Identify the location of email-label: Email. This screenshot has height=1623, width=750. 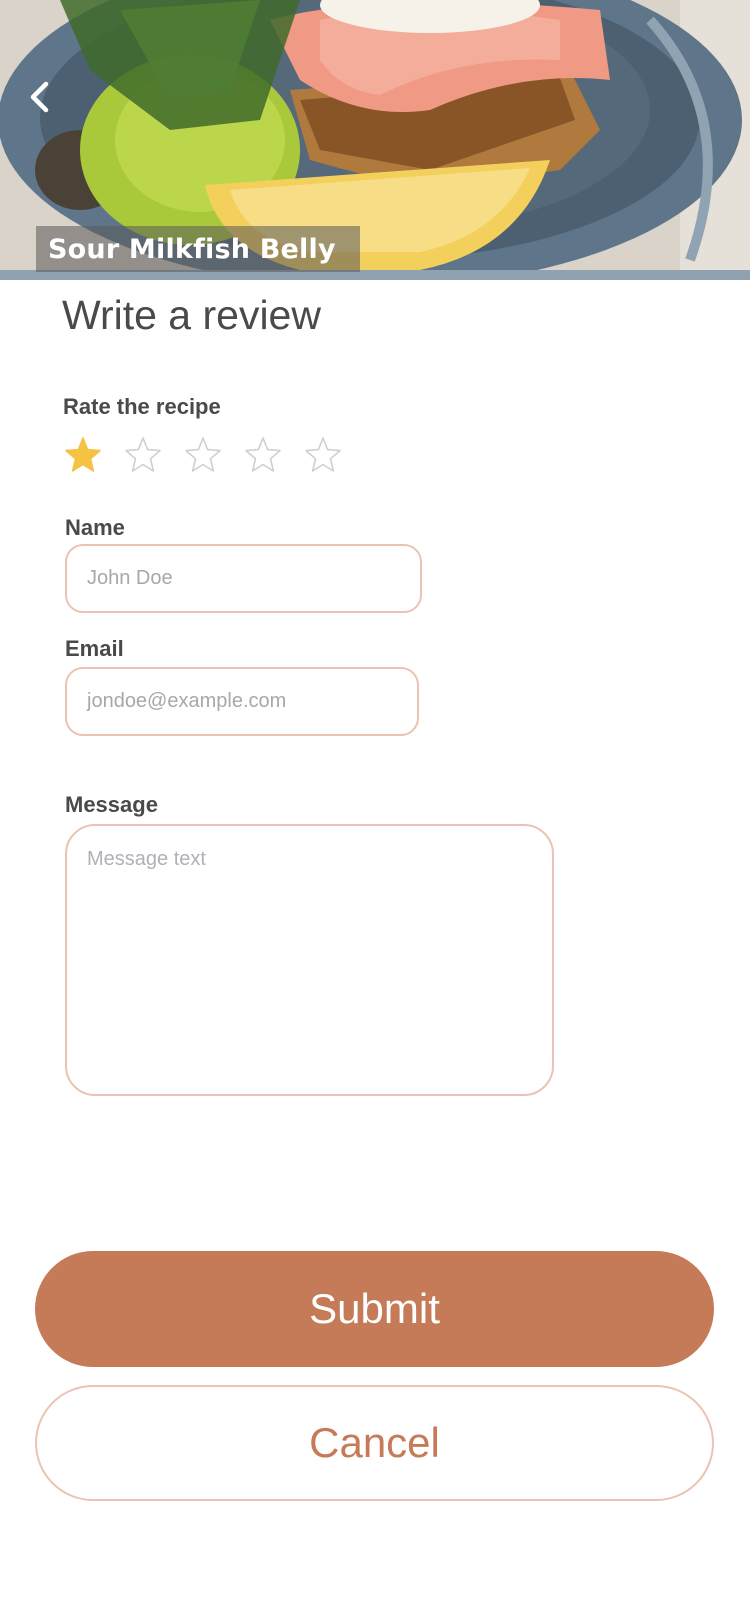
(94, 648).